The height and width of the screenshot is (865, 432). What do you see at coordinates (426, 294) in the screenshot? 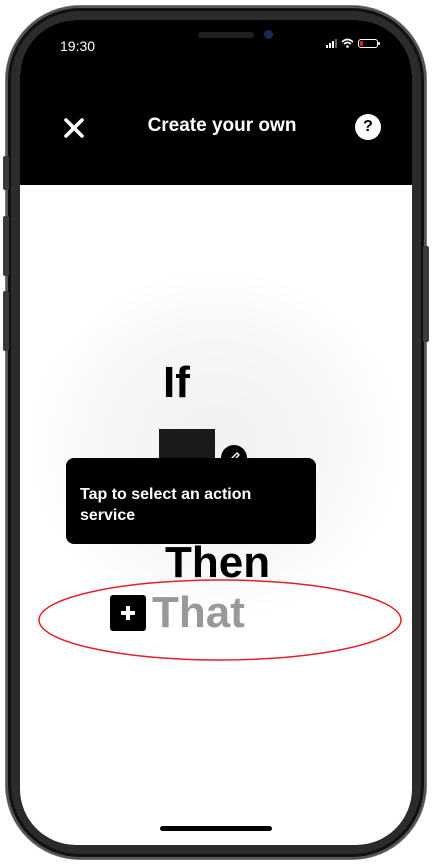
I see `power-button` at bounding box center [426, 294].